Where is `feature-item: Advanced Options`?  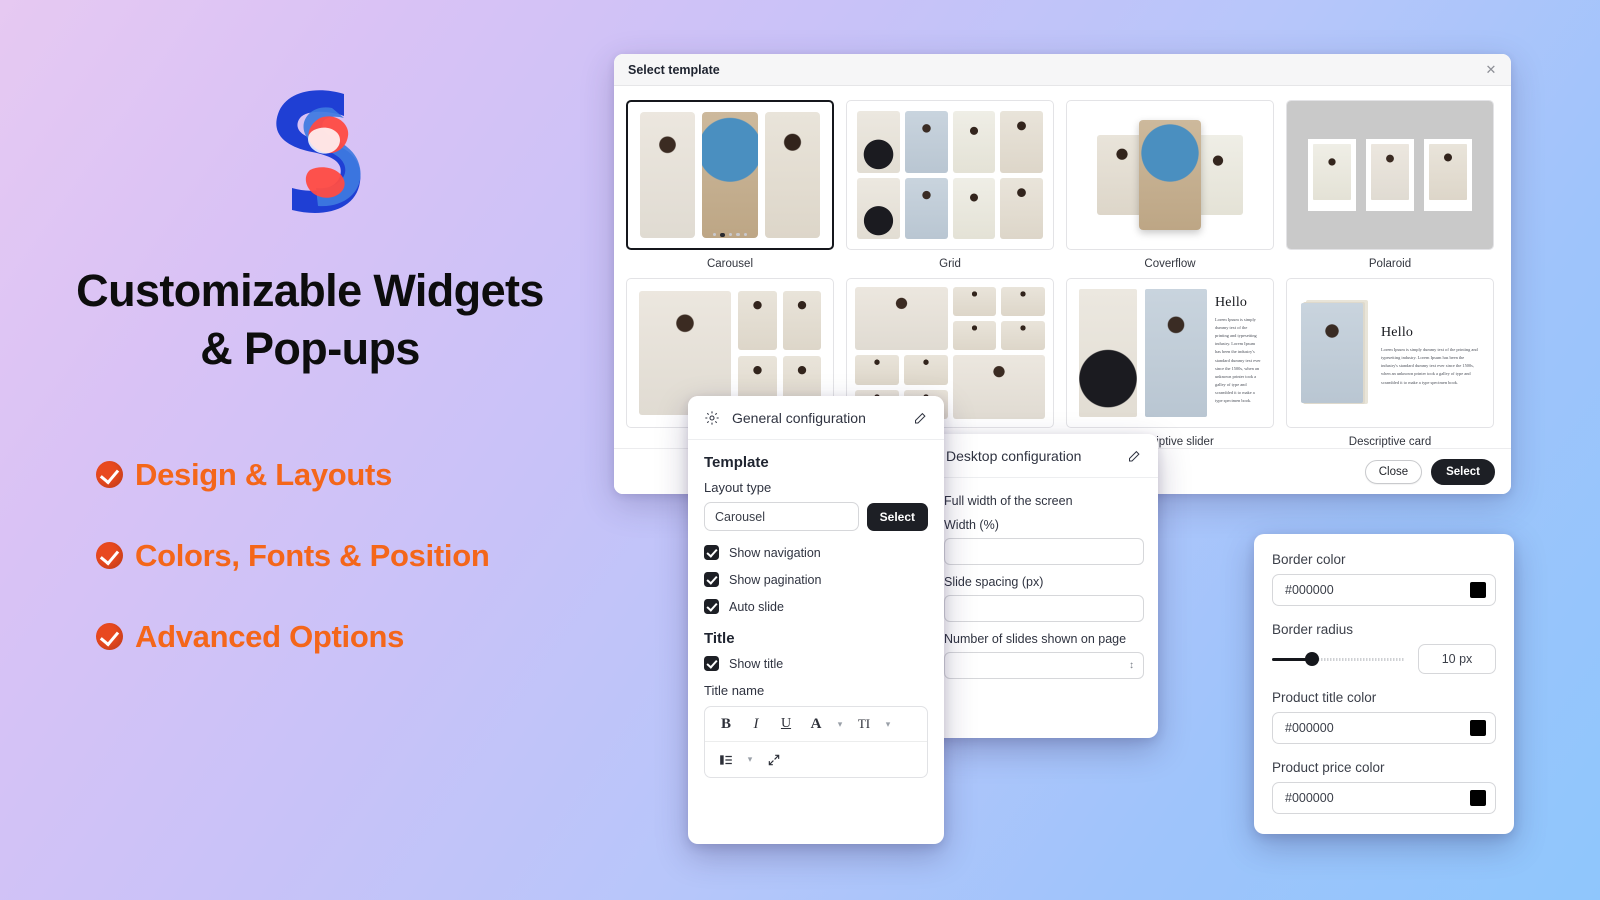 feature-item: Advanced Options is located at coordinates (356, 636).